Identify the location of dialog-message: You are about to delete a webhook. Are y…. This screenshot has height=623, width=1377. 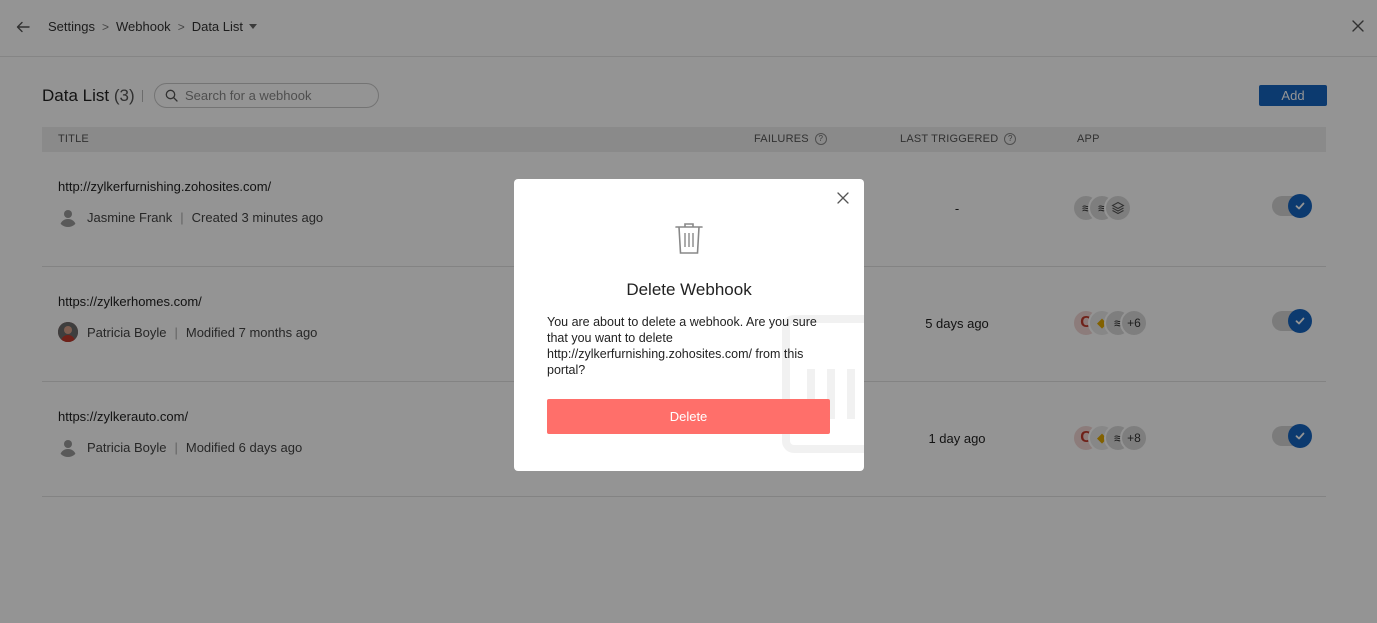
(682, 346).